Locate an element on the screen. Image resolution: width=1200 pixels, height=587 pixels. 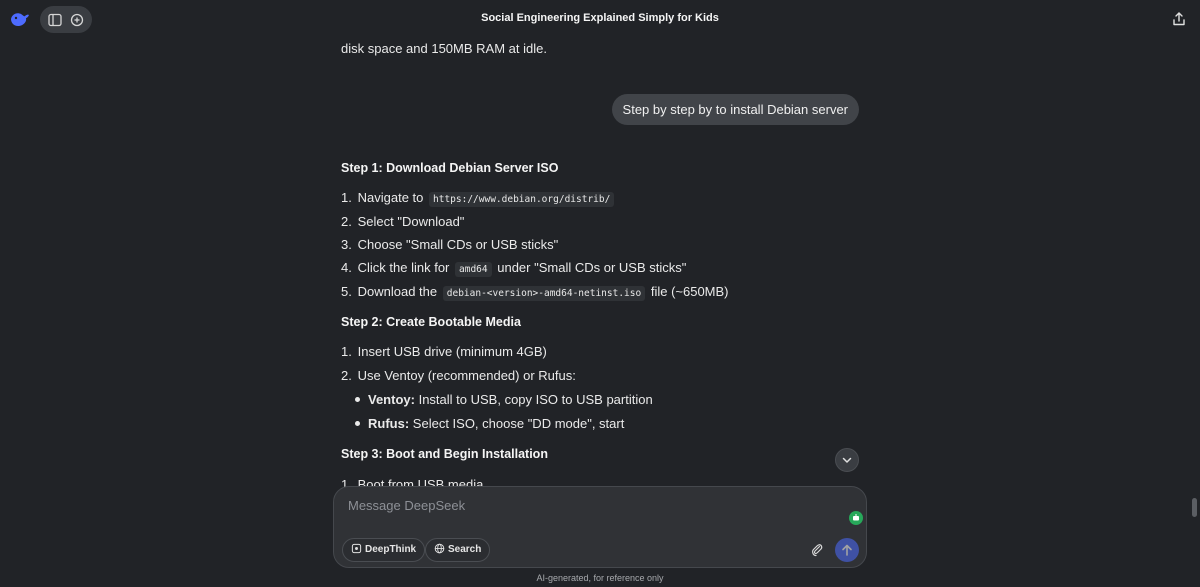
deepthink-toggle-button: DeepThink is located at coordinates (384, 550).